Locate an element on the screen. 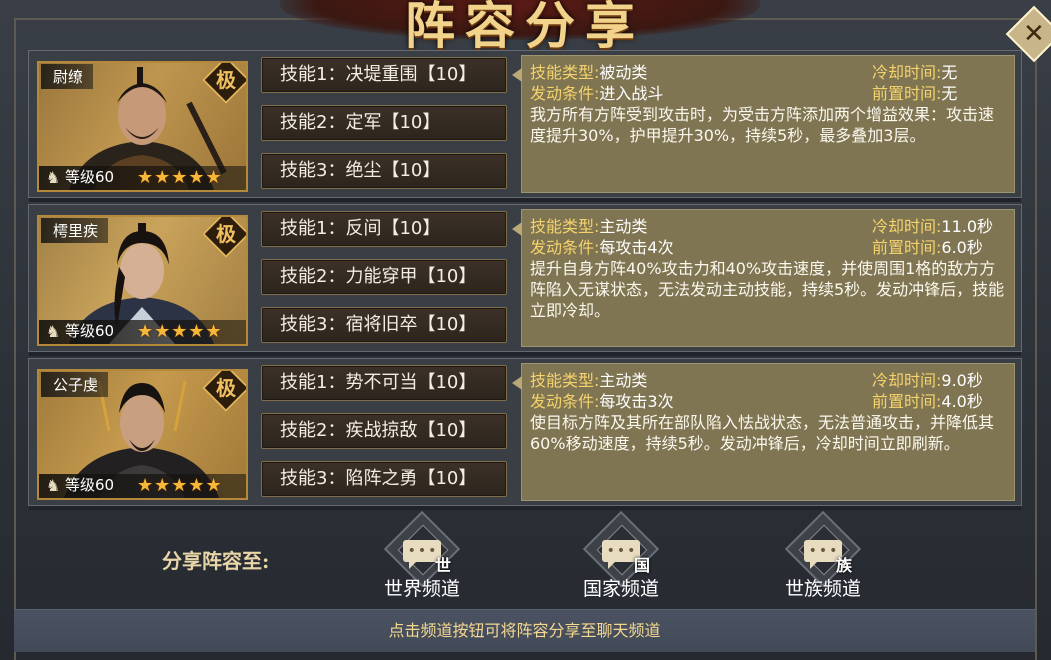 This screenshot has height=660, width=1051. hero-name: 尉缭 is located at coordinates (67, 76).